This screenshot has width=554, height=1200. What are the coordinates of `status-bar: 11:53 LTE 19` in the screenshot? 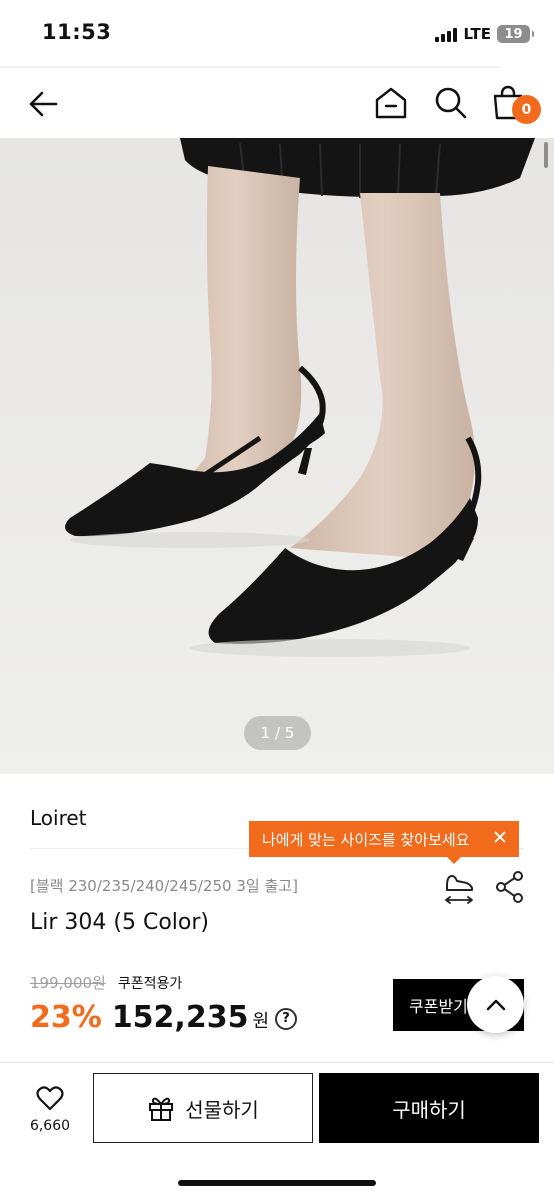 It's located at (277, 33).